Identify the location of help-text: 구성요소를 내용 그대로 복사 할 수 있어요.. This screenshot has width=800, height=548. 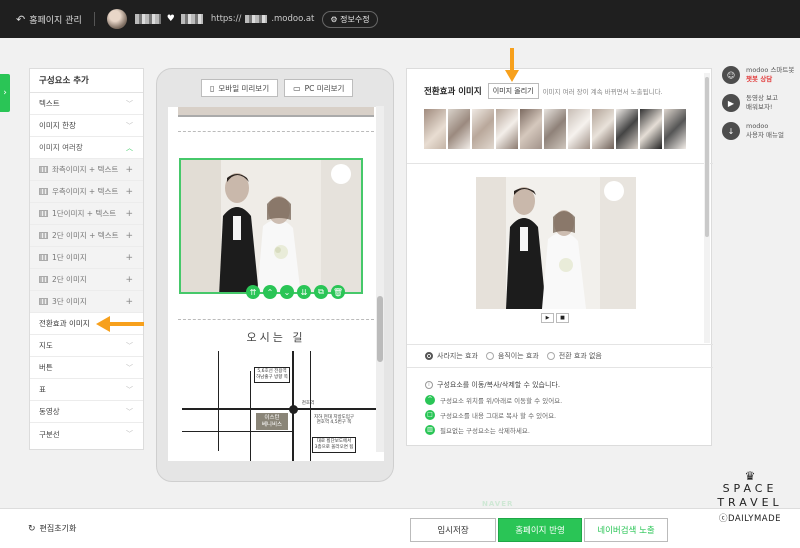
(498, 415).